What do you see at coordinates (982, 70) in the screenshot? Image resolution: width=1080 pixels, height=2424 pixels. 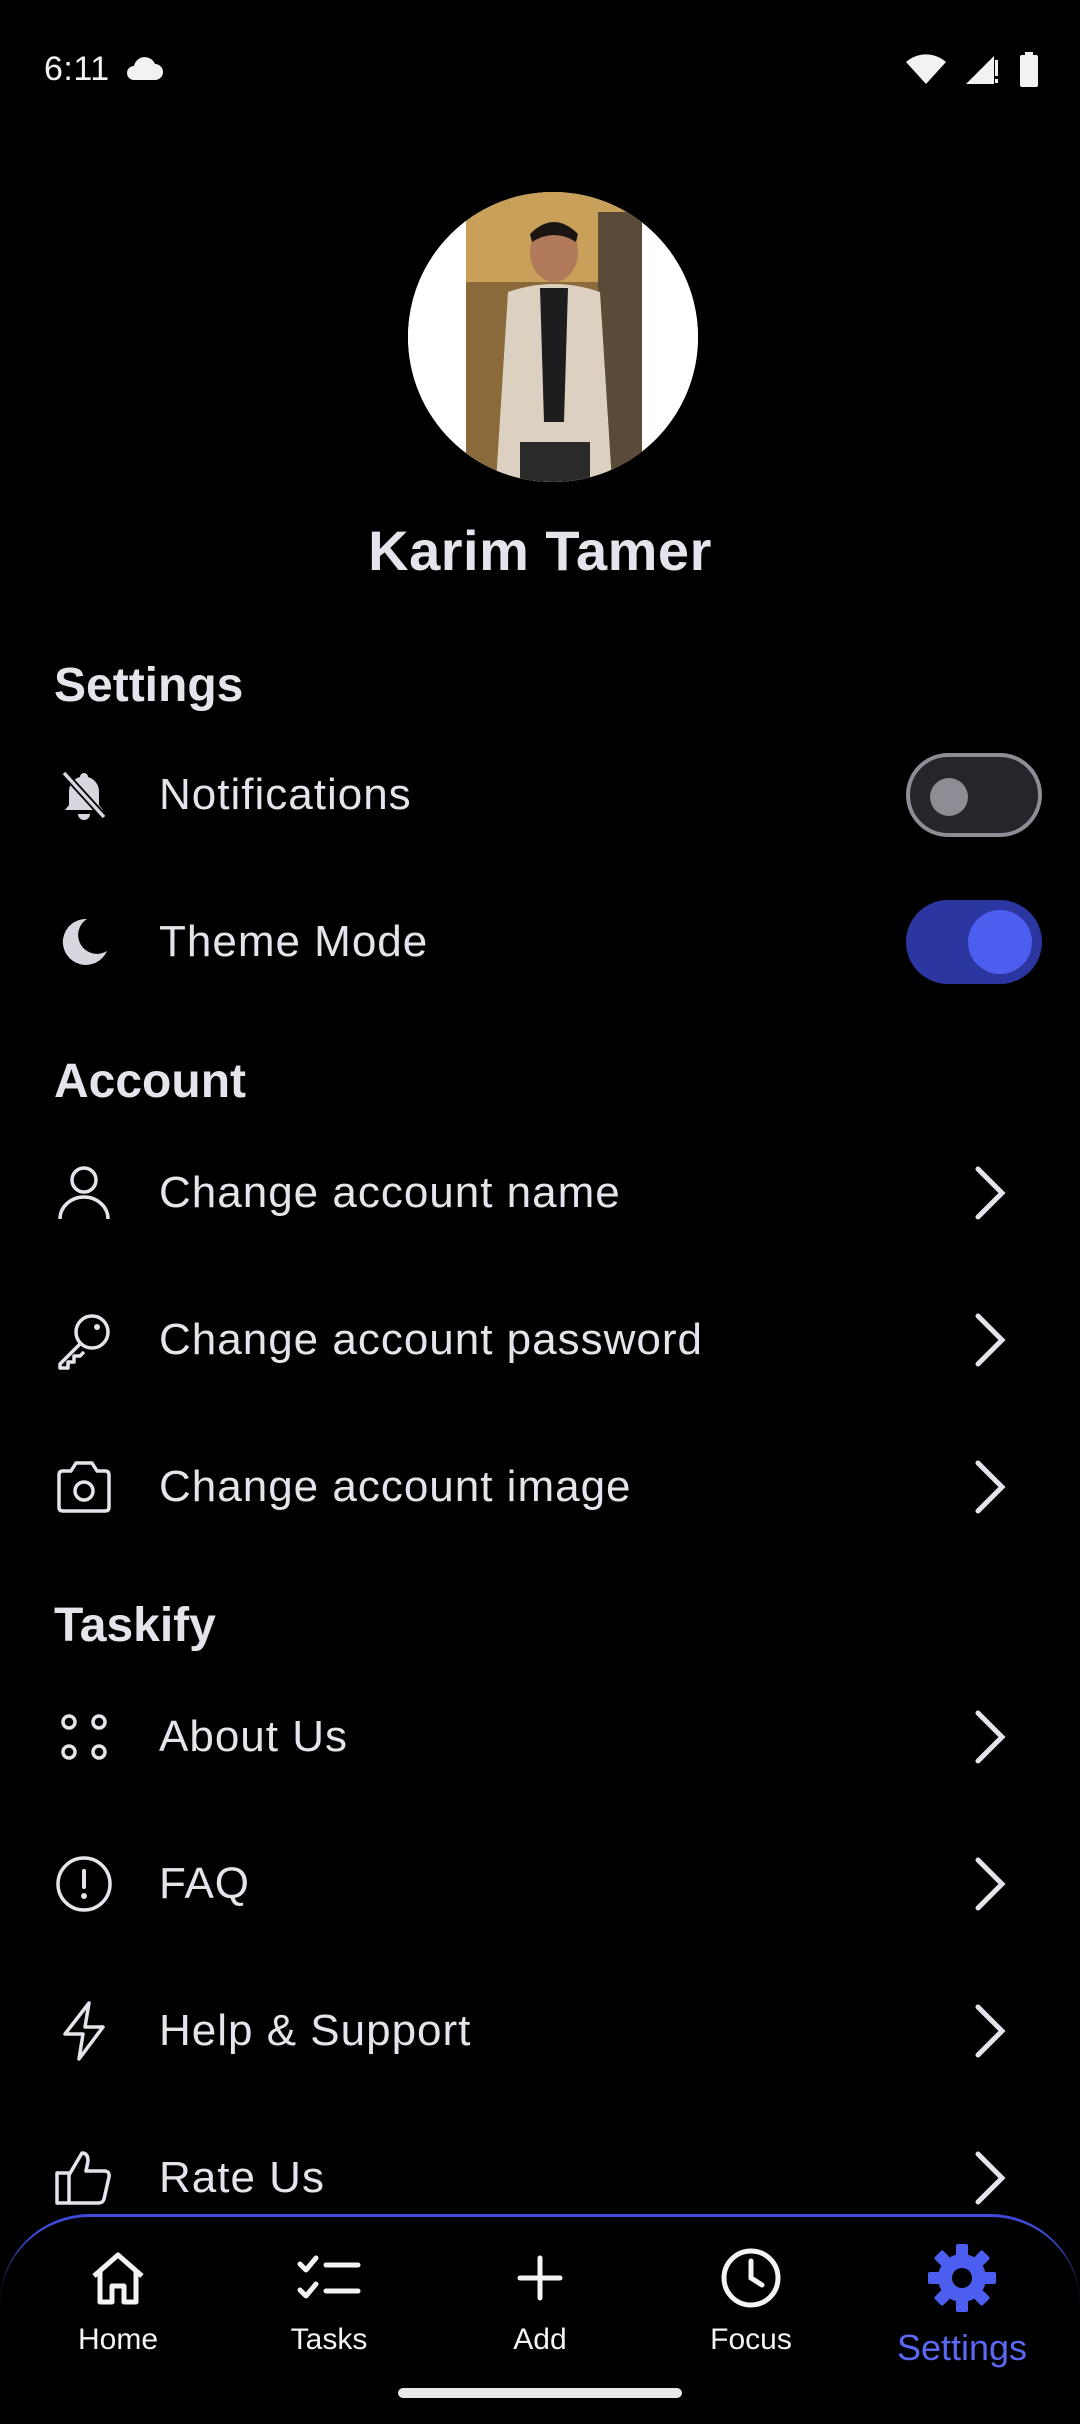 I see `signal-icon` at bounding box center [982, 70].